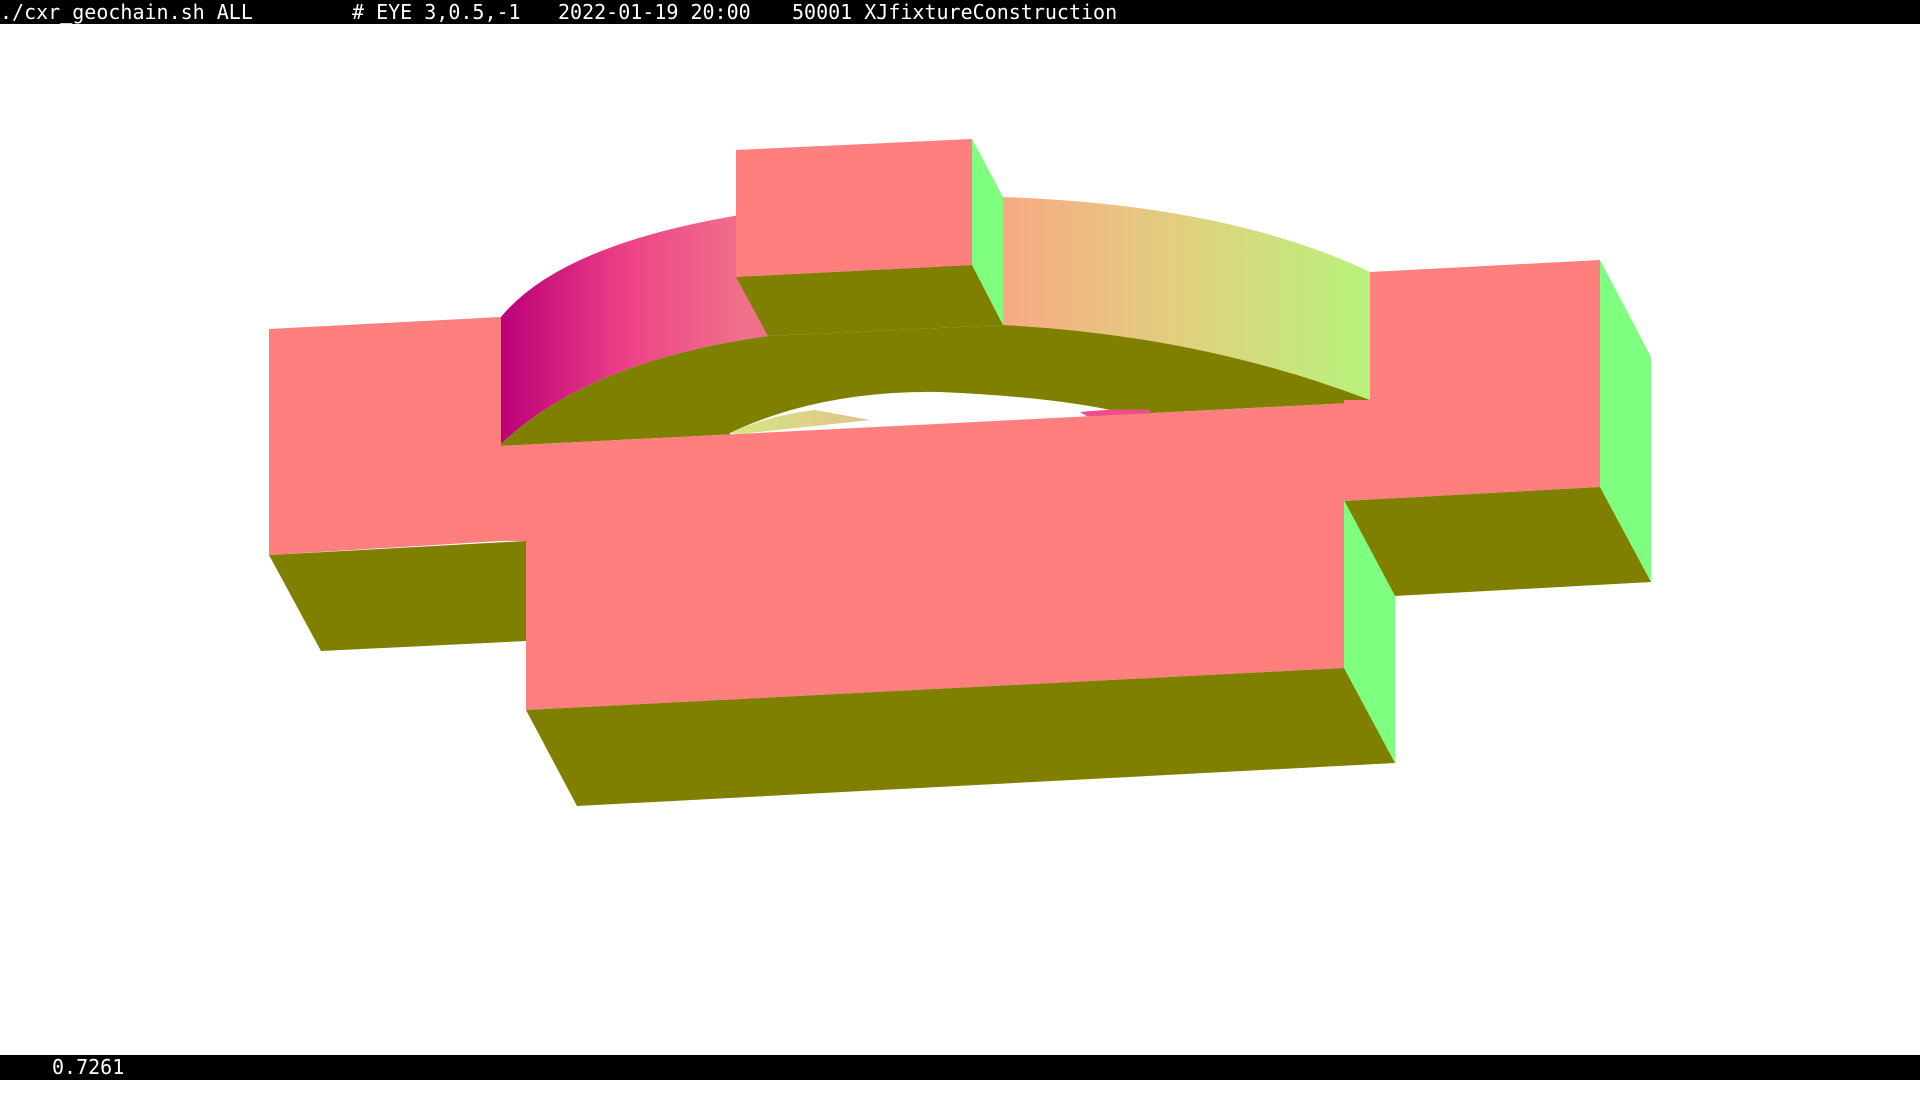  I want to click on right-block-bottom, so click(1497, 541).